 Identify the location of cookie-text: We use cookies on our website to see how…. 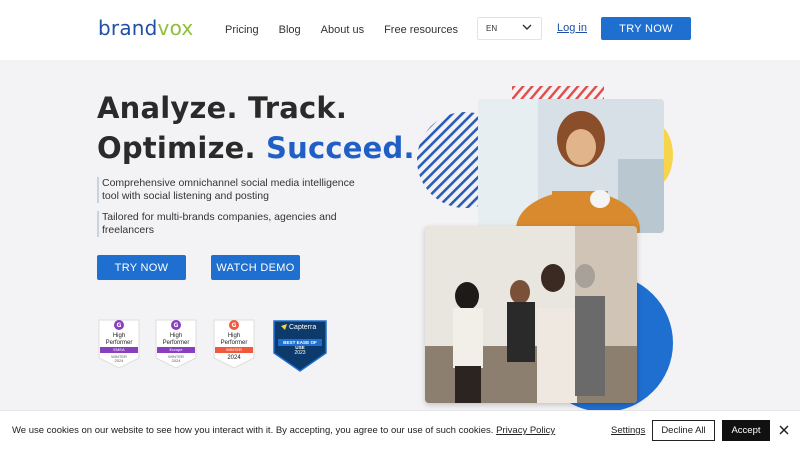
(253, 430).